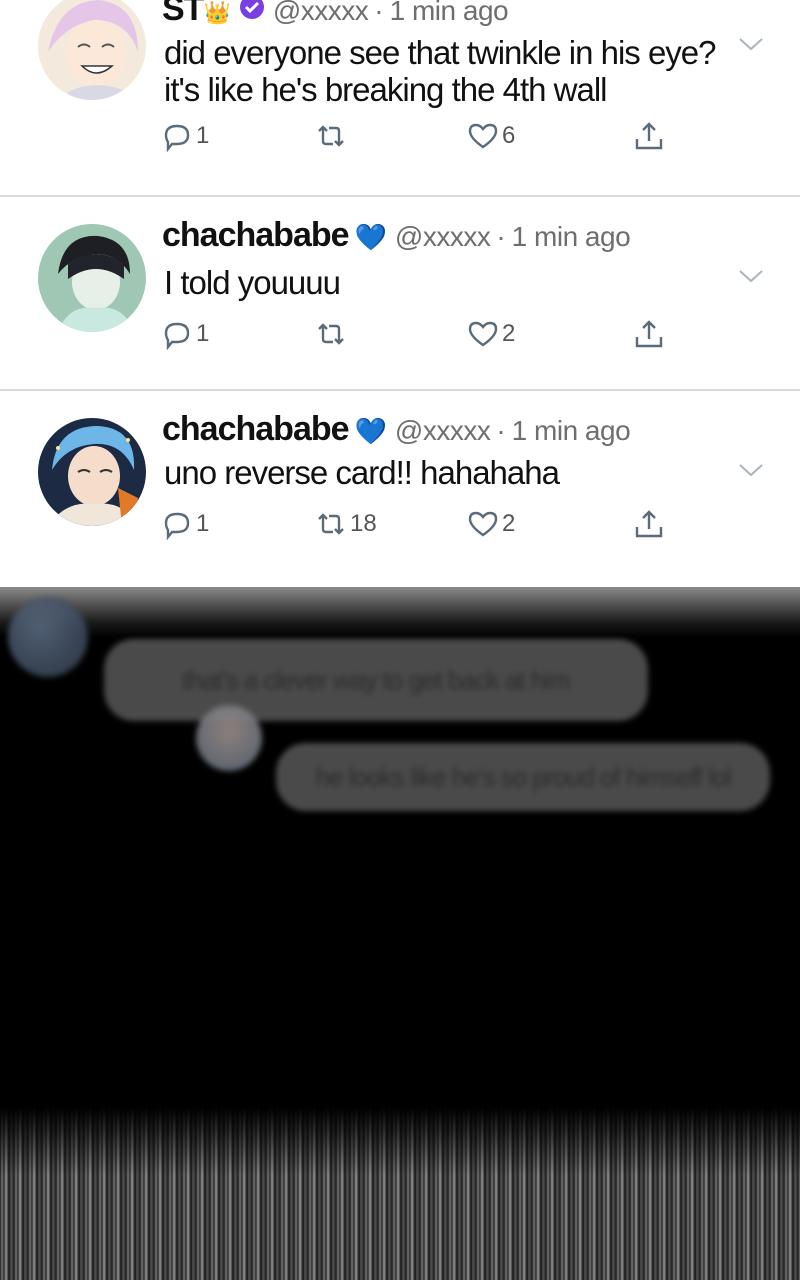 This screenshot has width=800, height=1280. What do you see at coordinates (183, 14) in the screenshot?
I see `display-name: ST` at bounding box center [183, 14].